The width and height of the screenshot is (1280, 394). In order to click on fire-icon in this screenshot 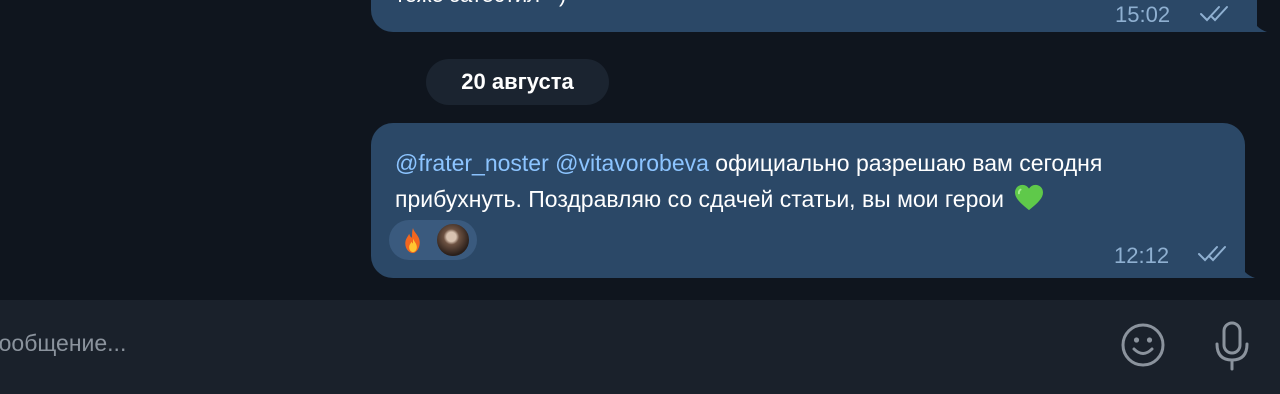, I will do `click(412, 240)`.